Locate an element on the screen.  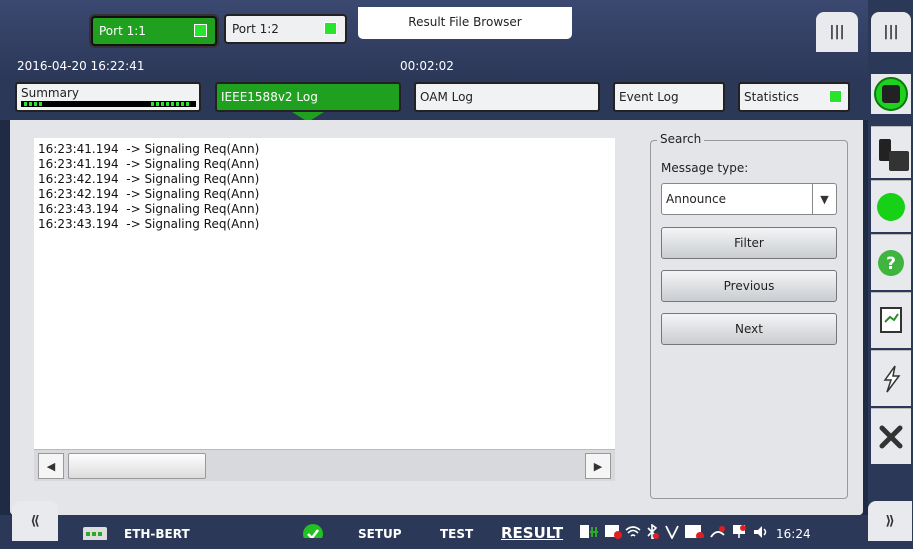
page-title: Result File Browser is located at coordinates (465, 23).